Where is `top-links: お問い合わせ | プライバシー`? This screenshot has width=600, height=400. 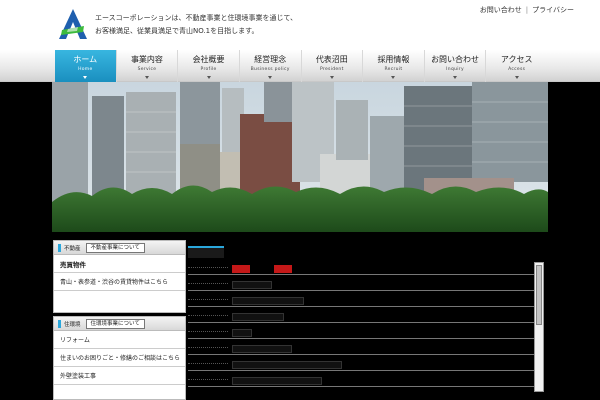
top-links: お問い合わせ | プライバシー is located at coordinates (527, 10).